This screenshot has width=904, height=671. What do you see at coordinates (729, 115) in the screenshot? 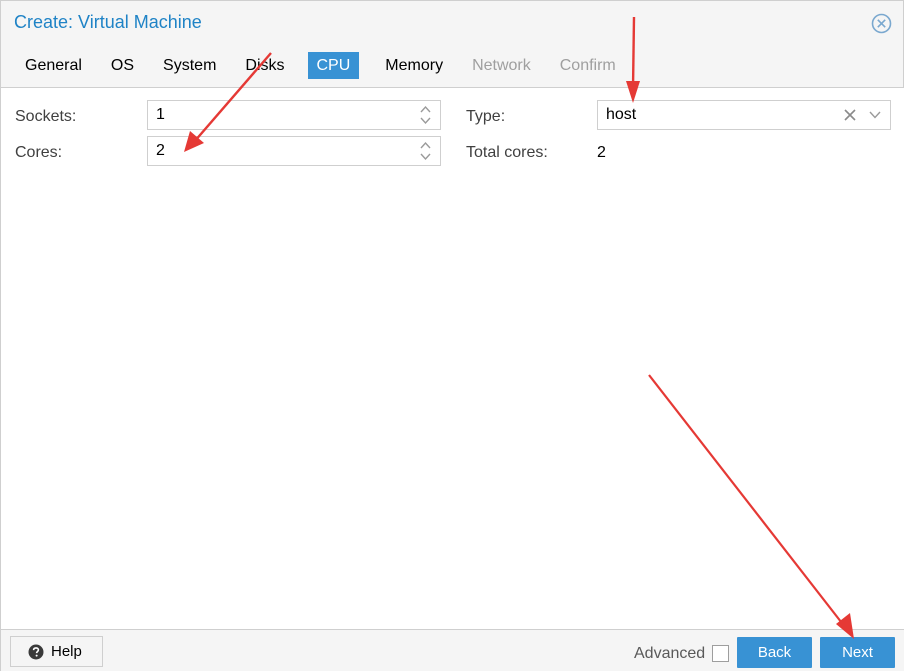
I see `type-input` at bounding box center [729, 115].